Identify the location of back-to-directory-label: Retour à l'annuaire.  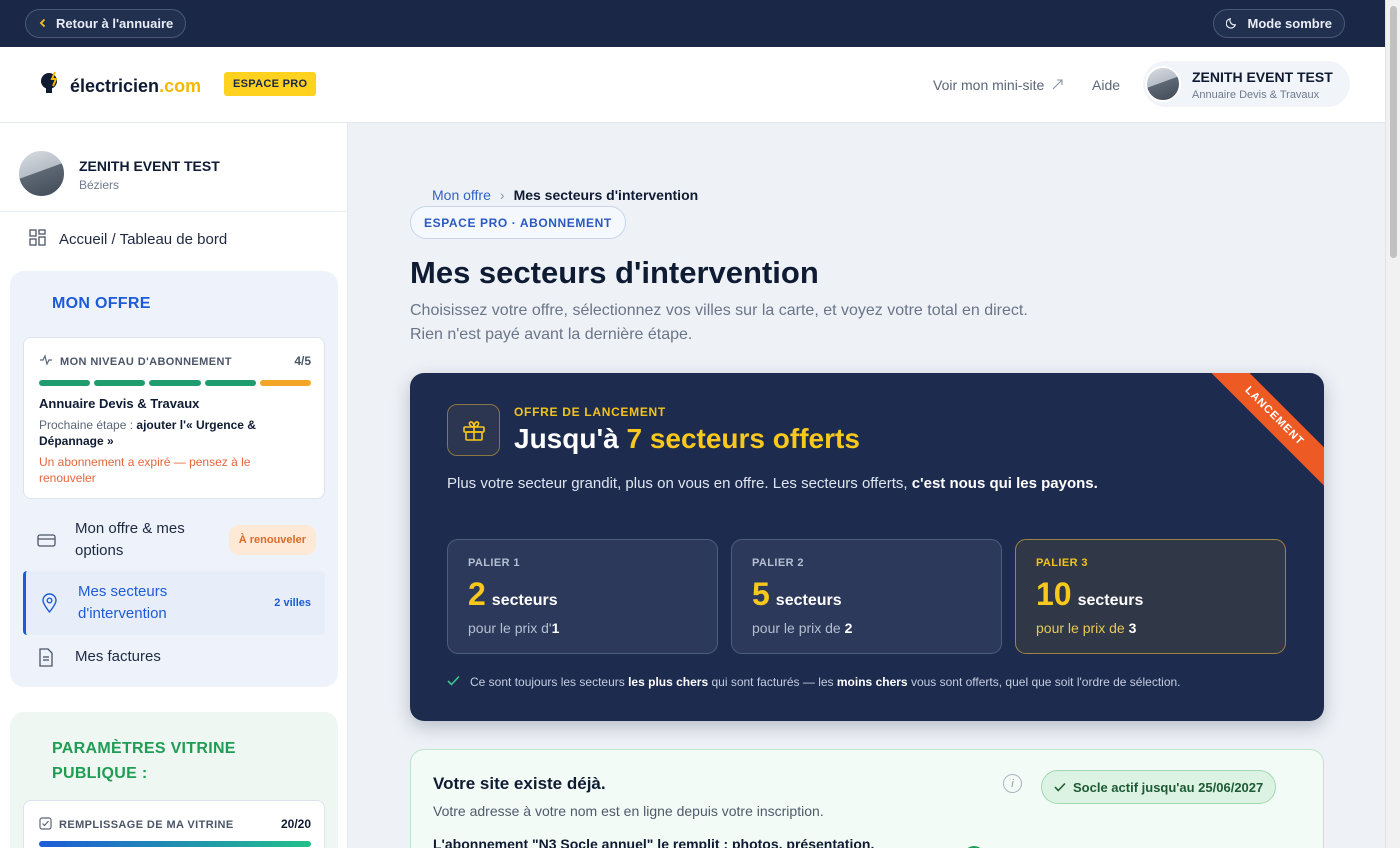
(115, 23).